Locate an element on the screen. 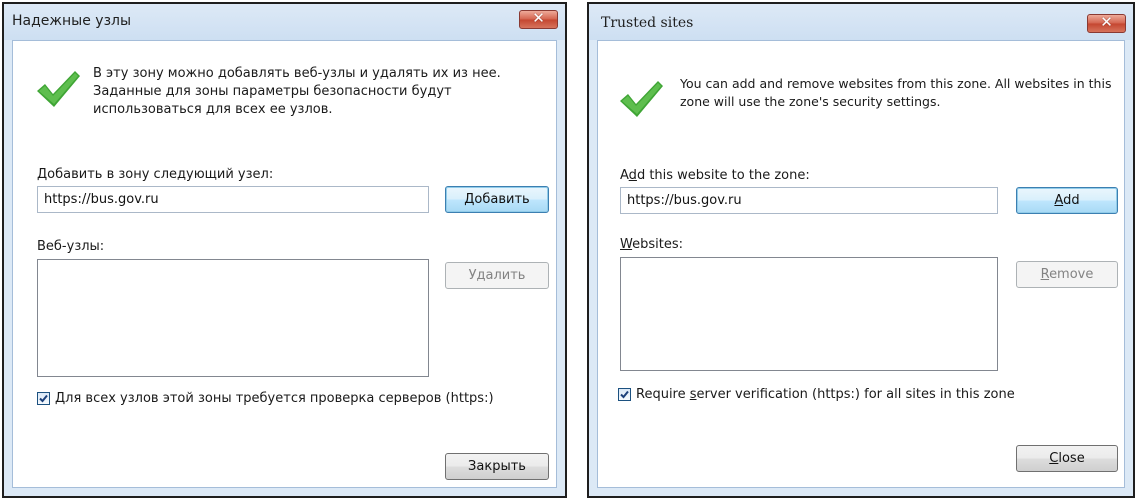  add-button: Add is located at coordinates (1067, 200).